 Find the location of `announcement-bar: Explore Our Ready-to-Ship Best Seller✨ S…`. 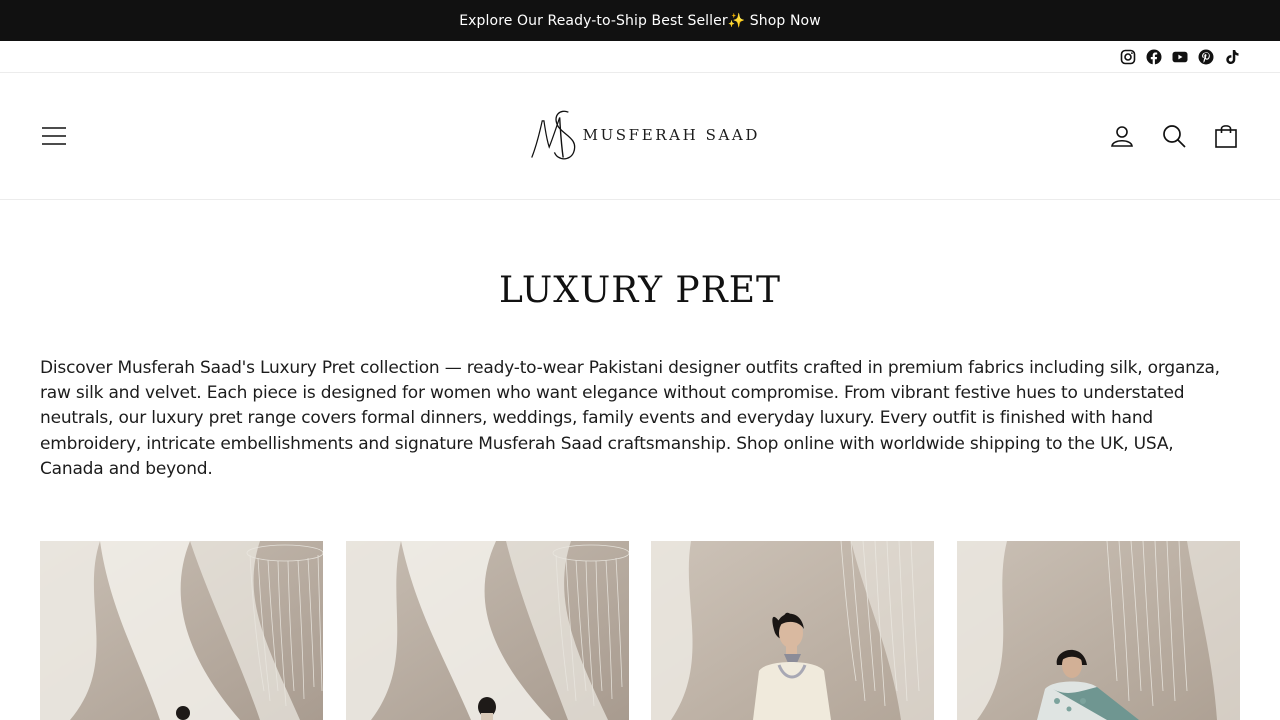

announcement-bar: Explore Our Ready-to-Ship Best Seller✨ S… is located at coordinates (640, 20).